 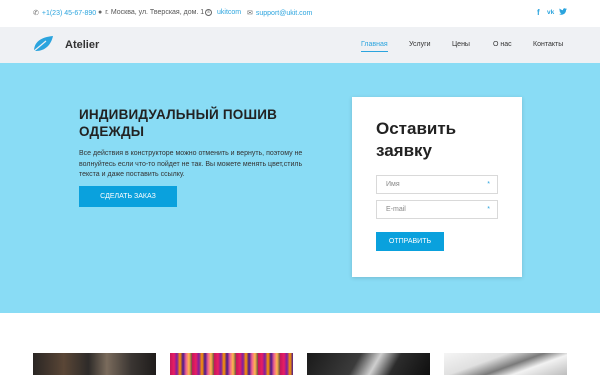 I want to click on twitter-icon, so click(x=563, y=12).